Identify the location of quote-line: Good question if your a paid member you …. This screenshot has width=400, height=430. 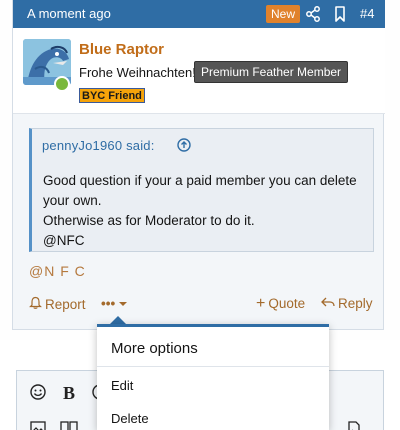
(200, 190).